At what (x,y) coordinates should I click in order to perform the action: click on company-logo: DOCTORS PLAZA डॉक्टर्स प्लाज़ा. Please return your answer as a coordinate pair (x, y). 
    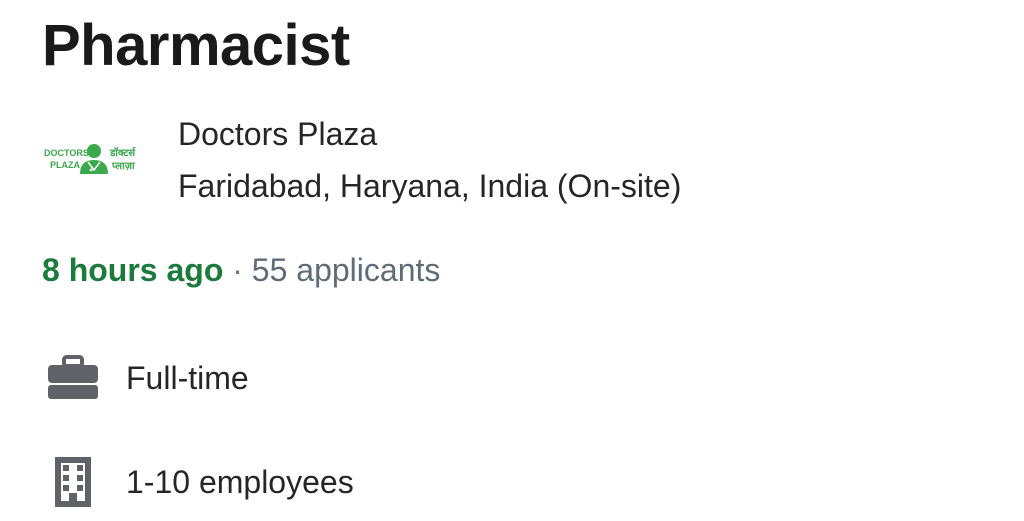
    Looking at the image, I should click on (94, 160).